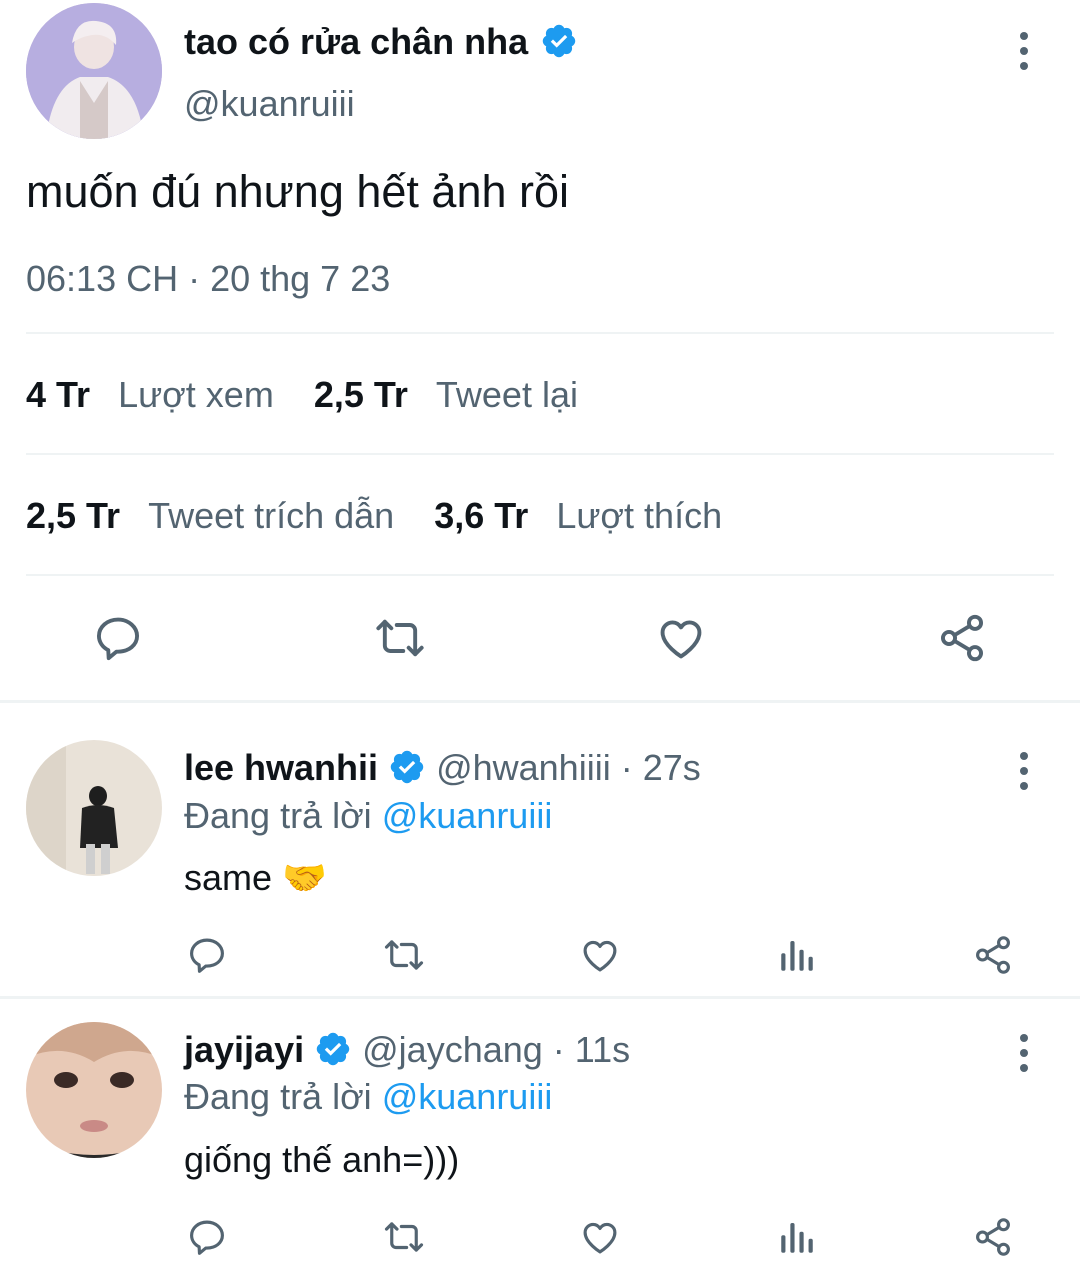 Image resolution: width=1080 pixels, height=1274 pixels. Describe the element at coordinates (281, 767) in the screenshot. I see `reply-display-name: lee hwanhii` at that location.